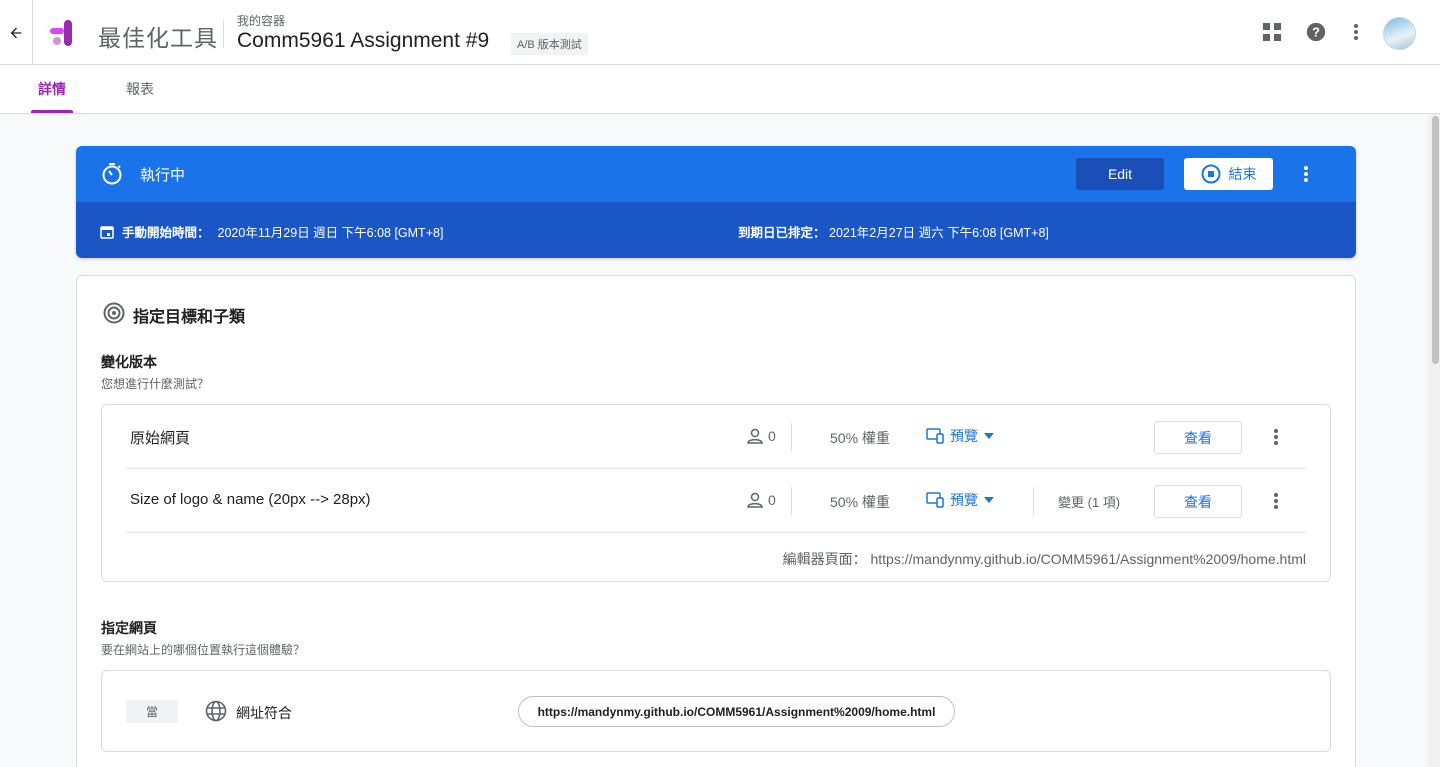 Image resolution: width=1440 pixels, height=767 pixels. Describe the element at coordinates (223, 34) in the screenshot. I see `header-divider` at that location.